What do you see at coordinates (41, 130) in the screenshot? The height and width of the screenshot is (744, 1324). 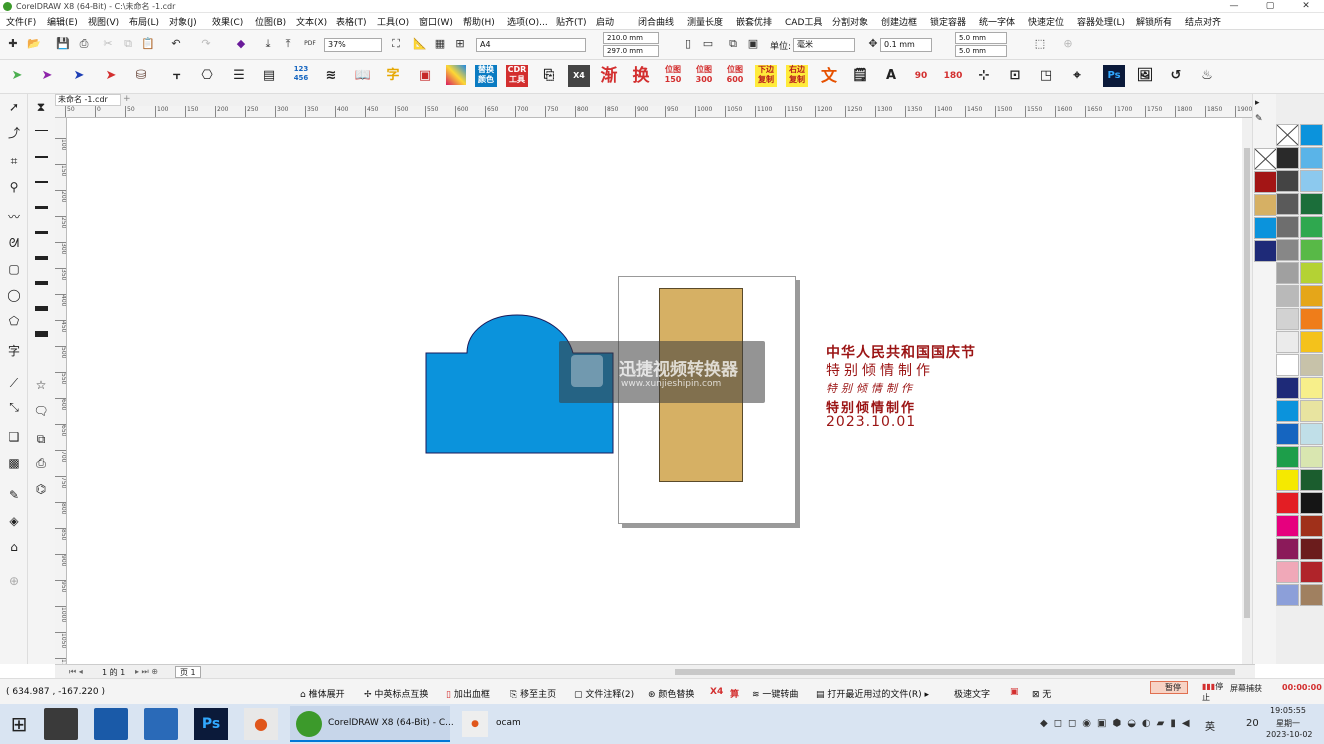 I see `outline-hairline` at bounding box center [41, 130].